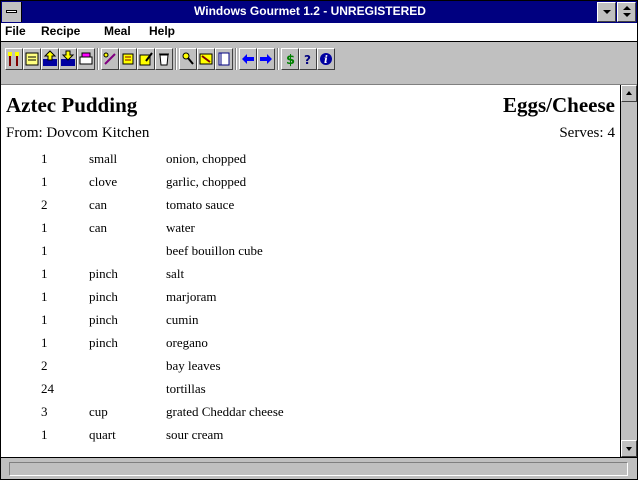  I want to click on ingredient-name: tomato sauce, so click(200, 204).